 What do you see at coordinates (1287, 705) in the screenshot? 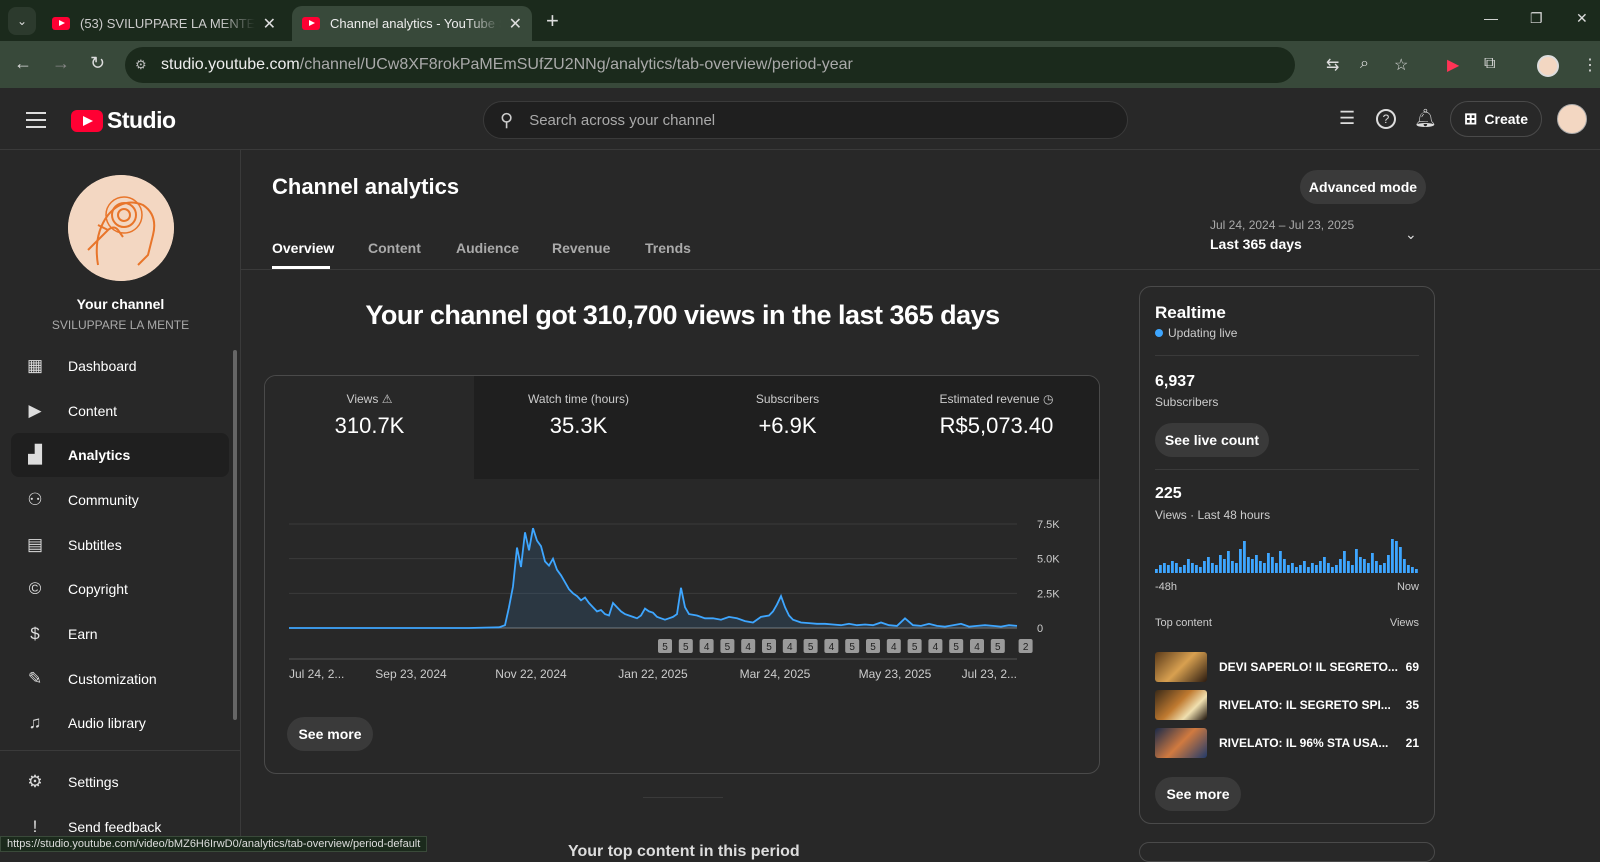
I see `top-content-row: RIVELATO: IL SEGRETO SPI... 35` at bounding box center [1287, 705].